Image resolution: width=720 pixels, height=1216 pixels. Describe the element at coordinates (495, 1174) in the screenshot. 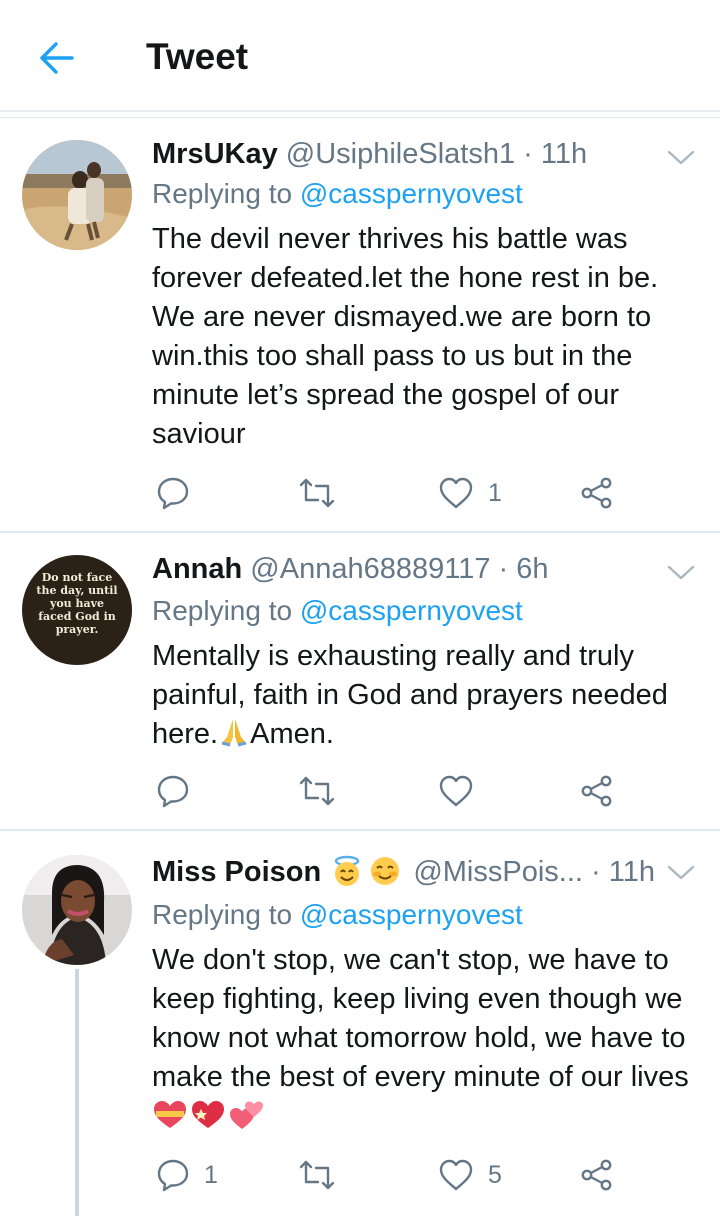

I see `like-count: 5` at that location.